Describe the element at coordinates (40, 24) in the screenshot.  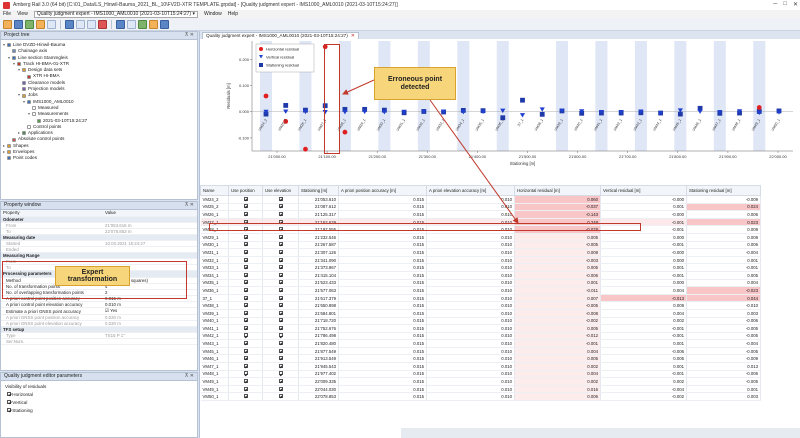
I see `import-icon` at that location.